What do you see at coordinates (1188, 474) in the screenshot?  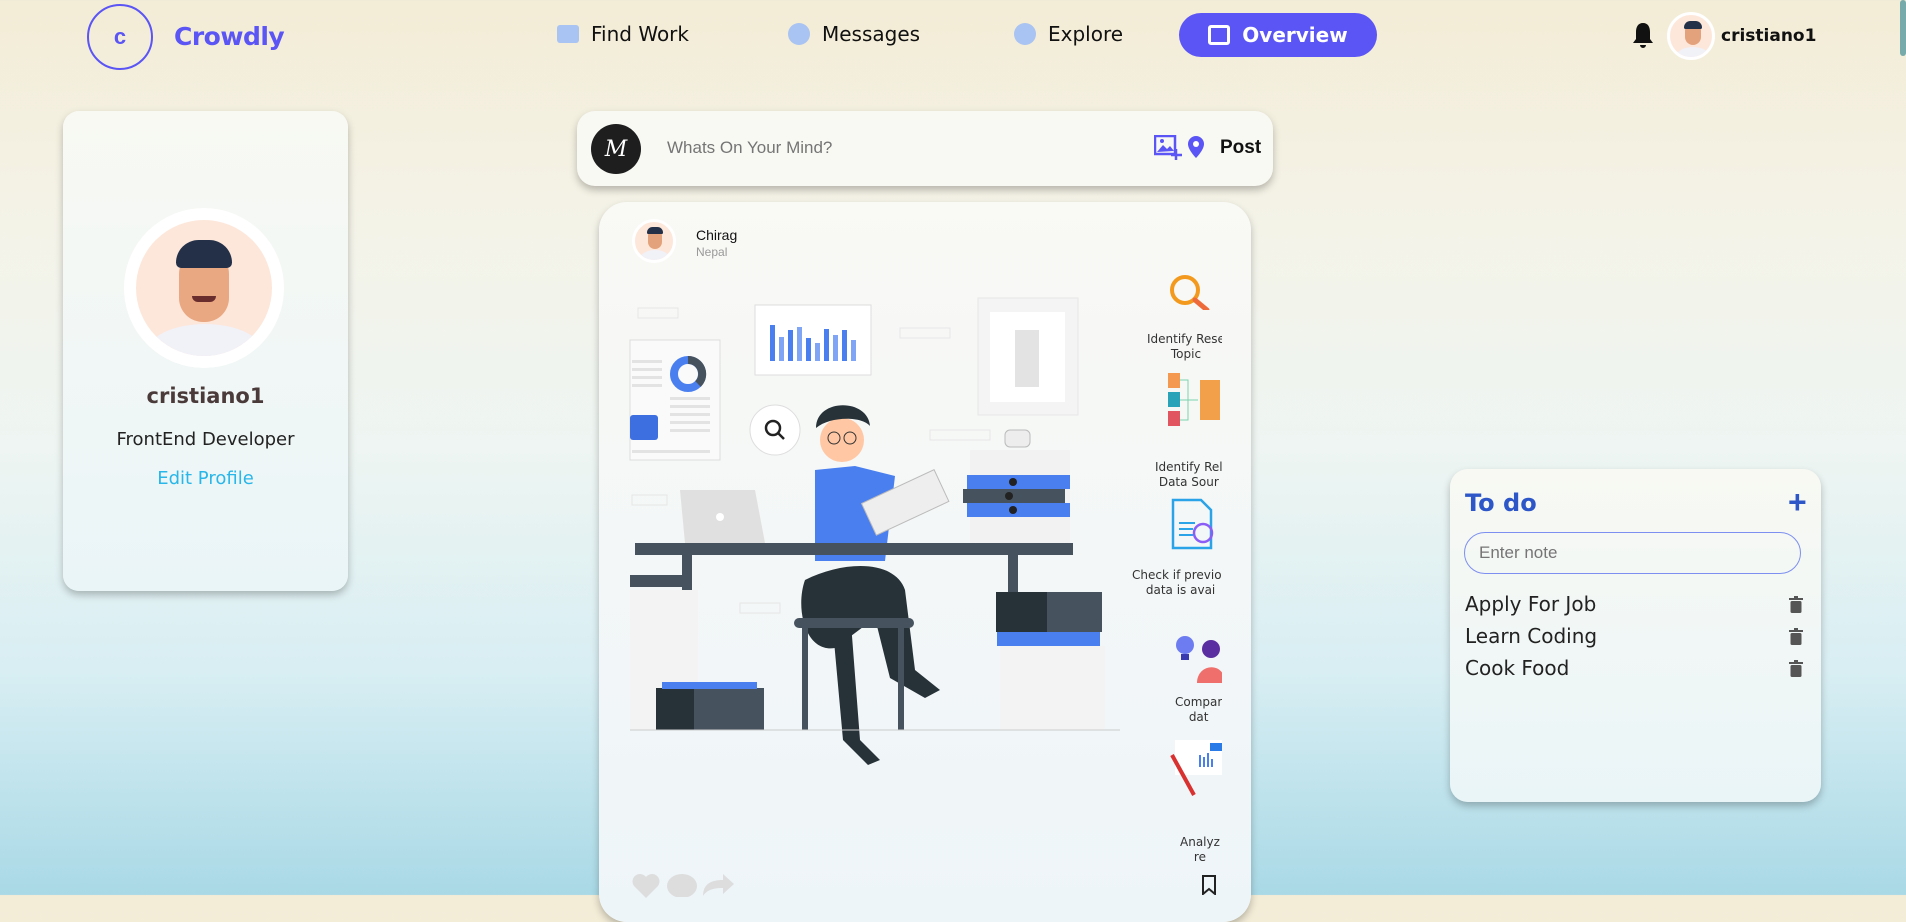 I see `step-label: Identify Rel Data Sour` at bounding box center [1188, 474].